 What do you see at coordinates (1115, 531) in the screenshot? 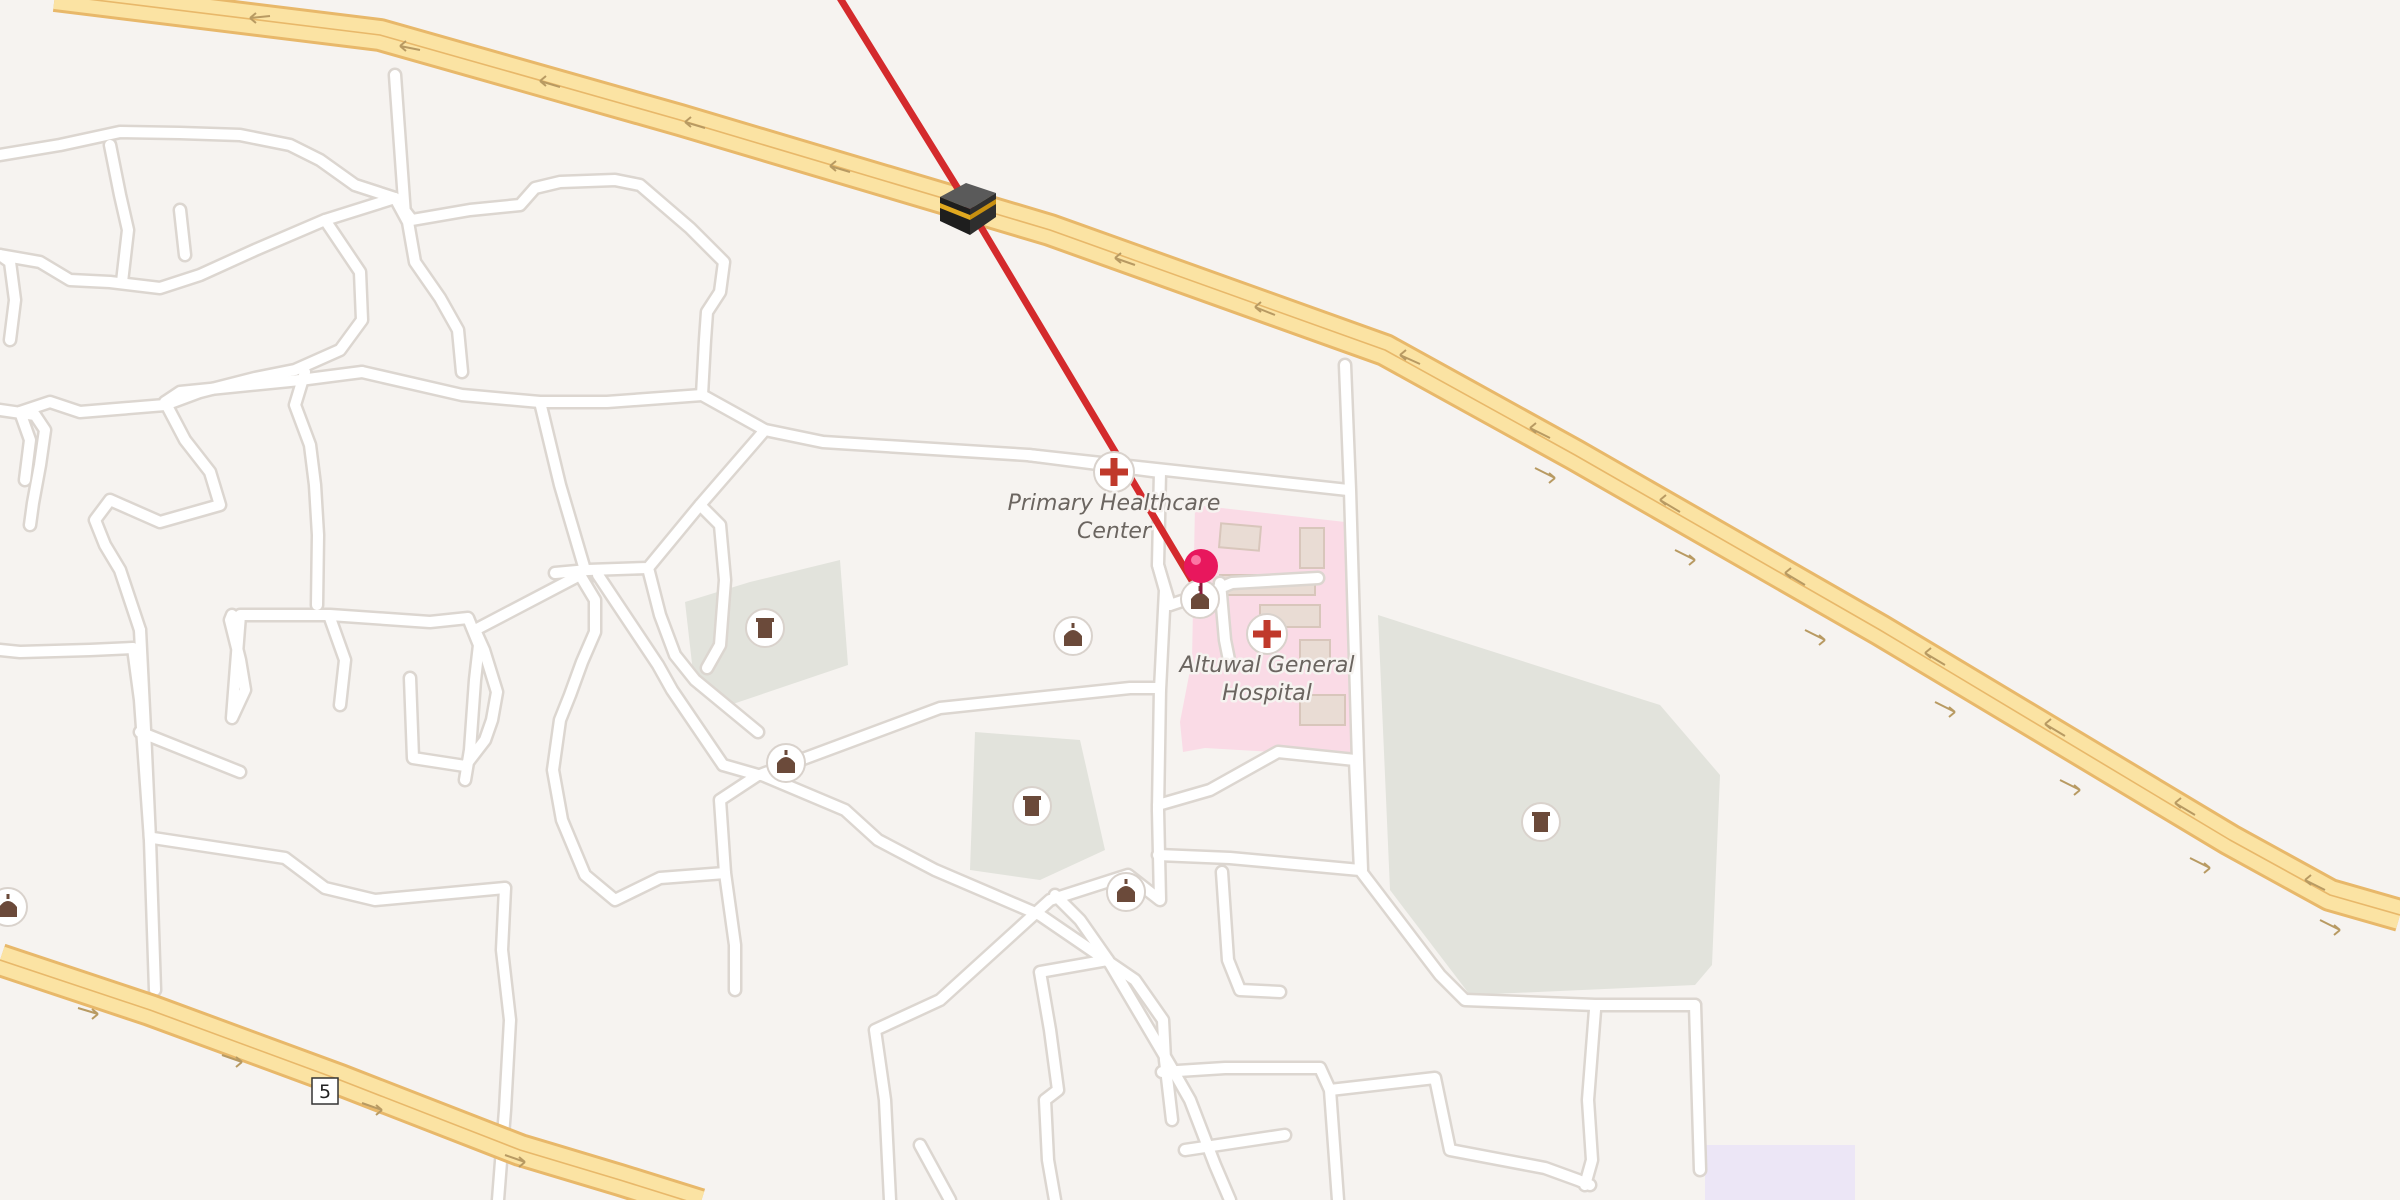
I see `phc-label-line2: Center` at bounding box center [1115, 531].